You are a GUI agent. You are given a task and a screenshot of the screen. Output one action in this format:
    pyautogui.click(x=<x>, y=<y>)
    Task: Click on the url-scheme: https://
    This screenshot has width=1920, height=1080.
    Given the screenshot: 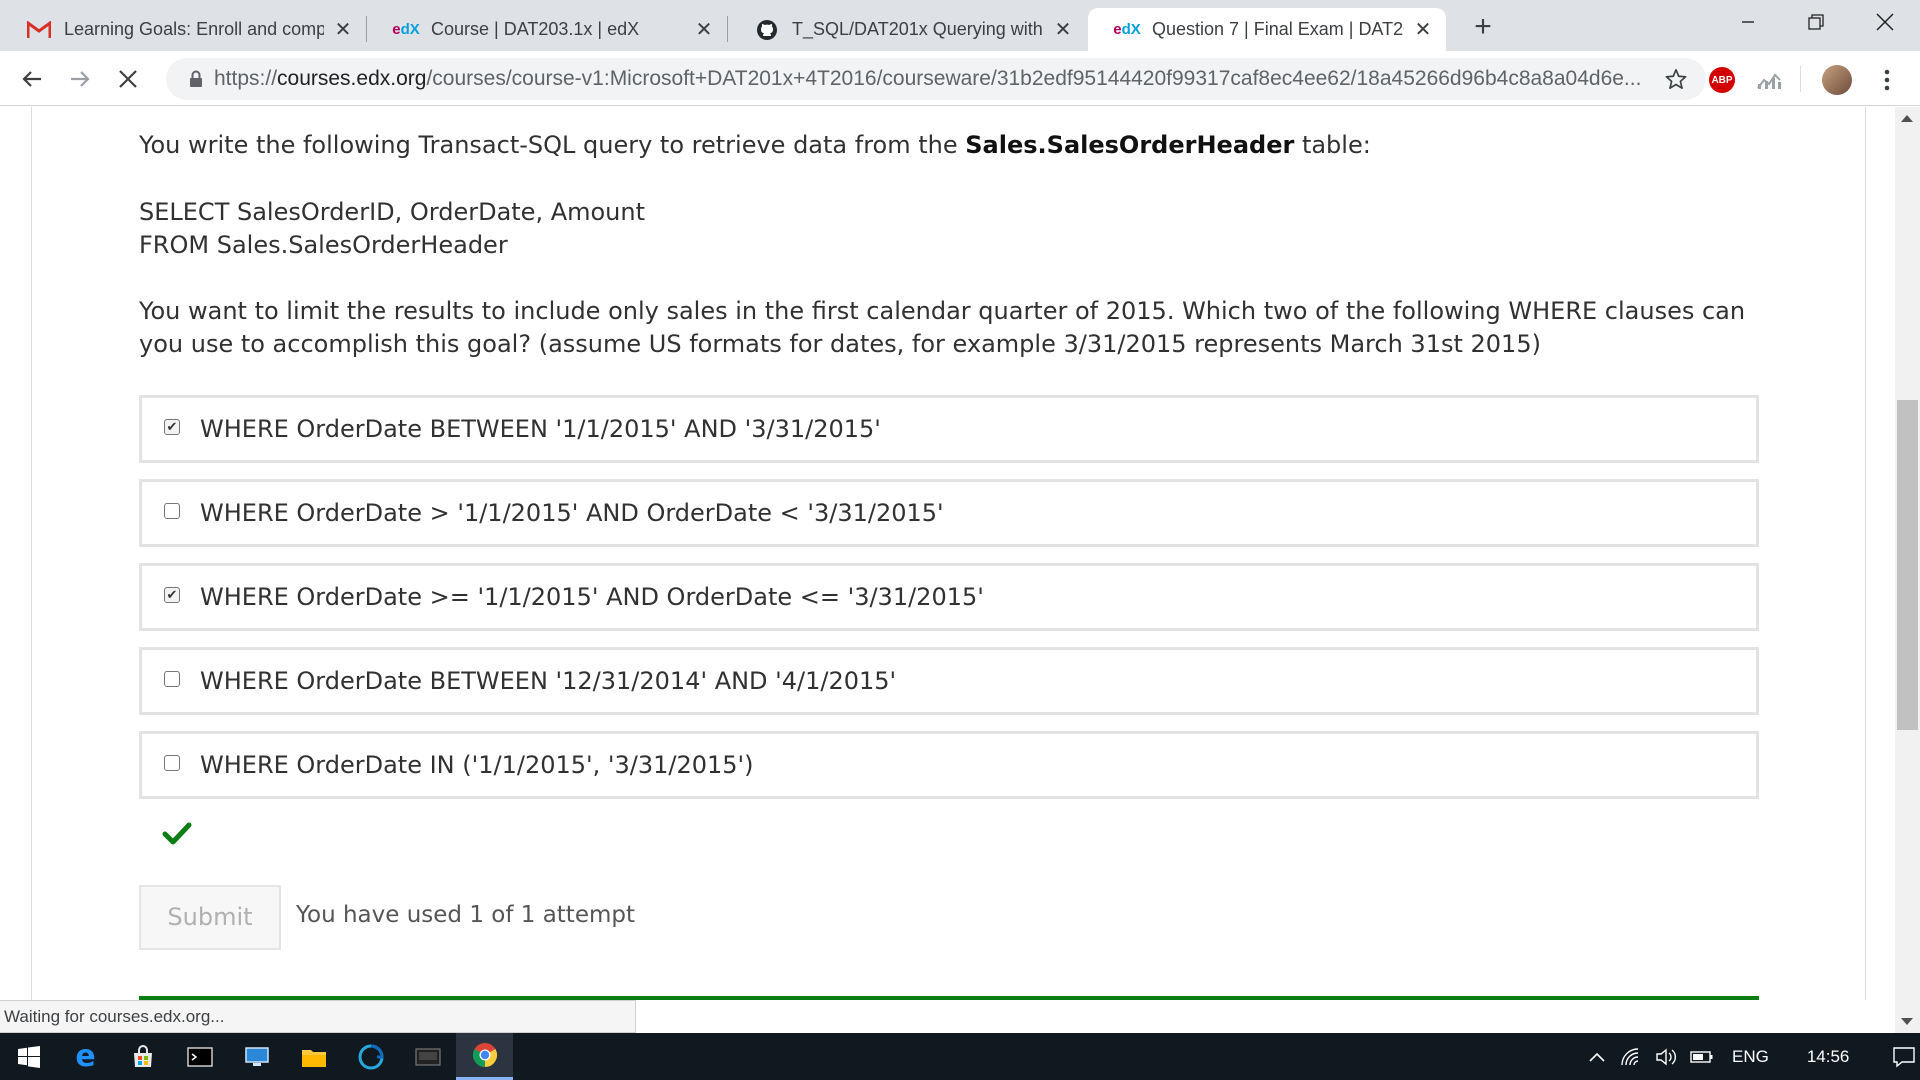 What is the action you would take?
    pyautogui.click(x=246, y=78)
    